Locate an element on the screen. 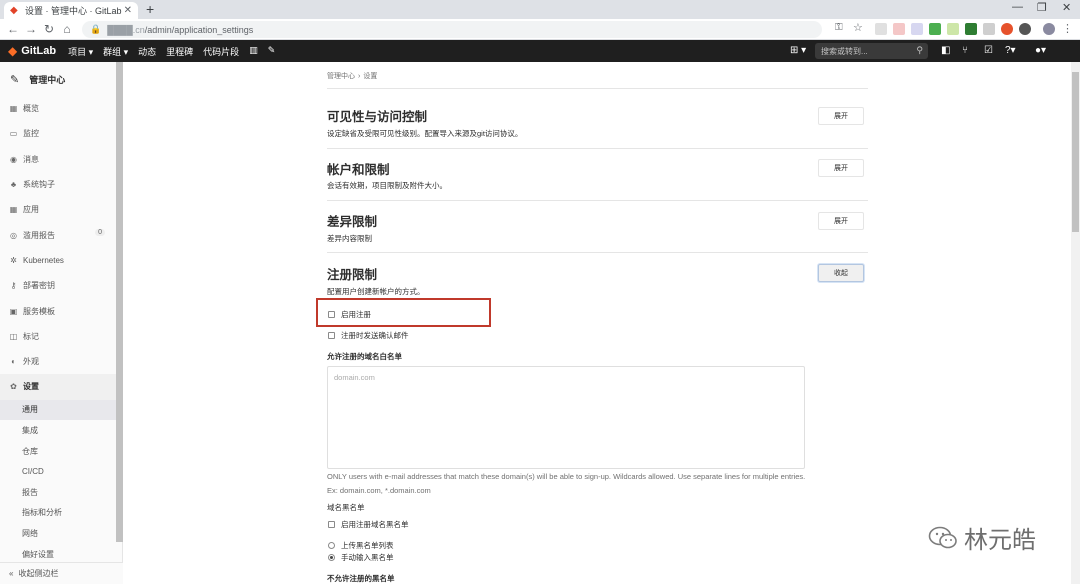 The height and width of the screenshot is (584, 1080). forward-icon: → is located at coordinates (31, 29).